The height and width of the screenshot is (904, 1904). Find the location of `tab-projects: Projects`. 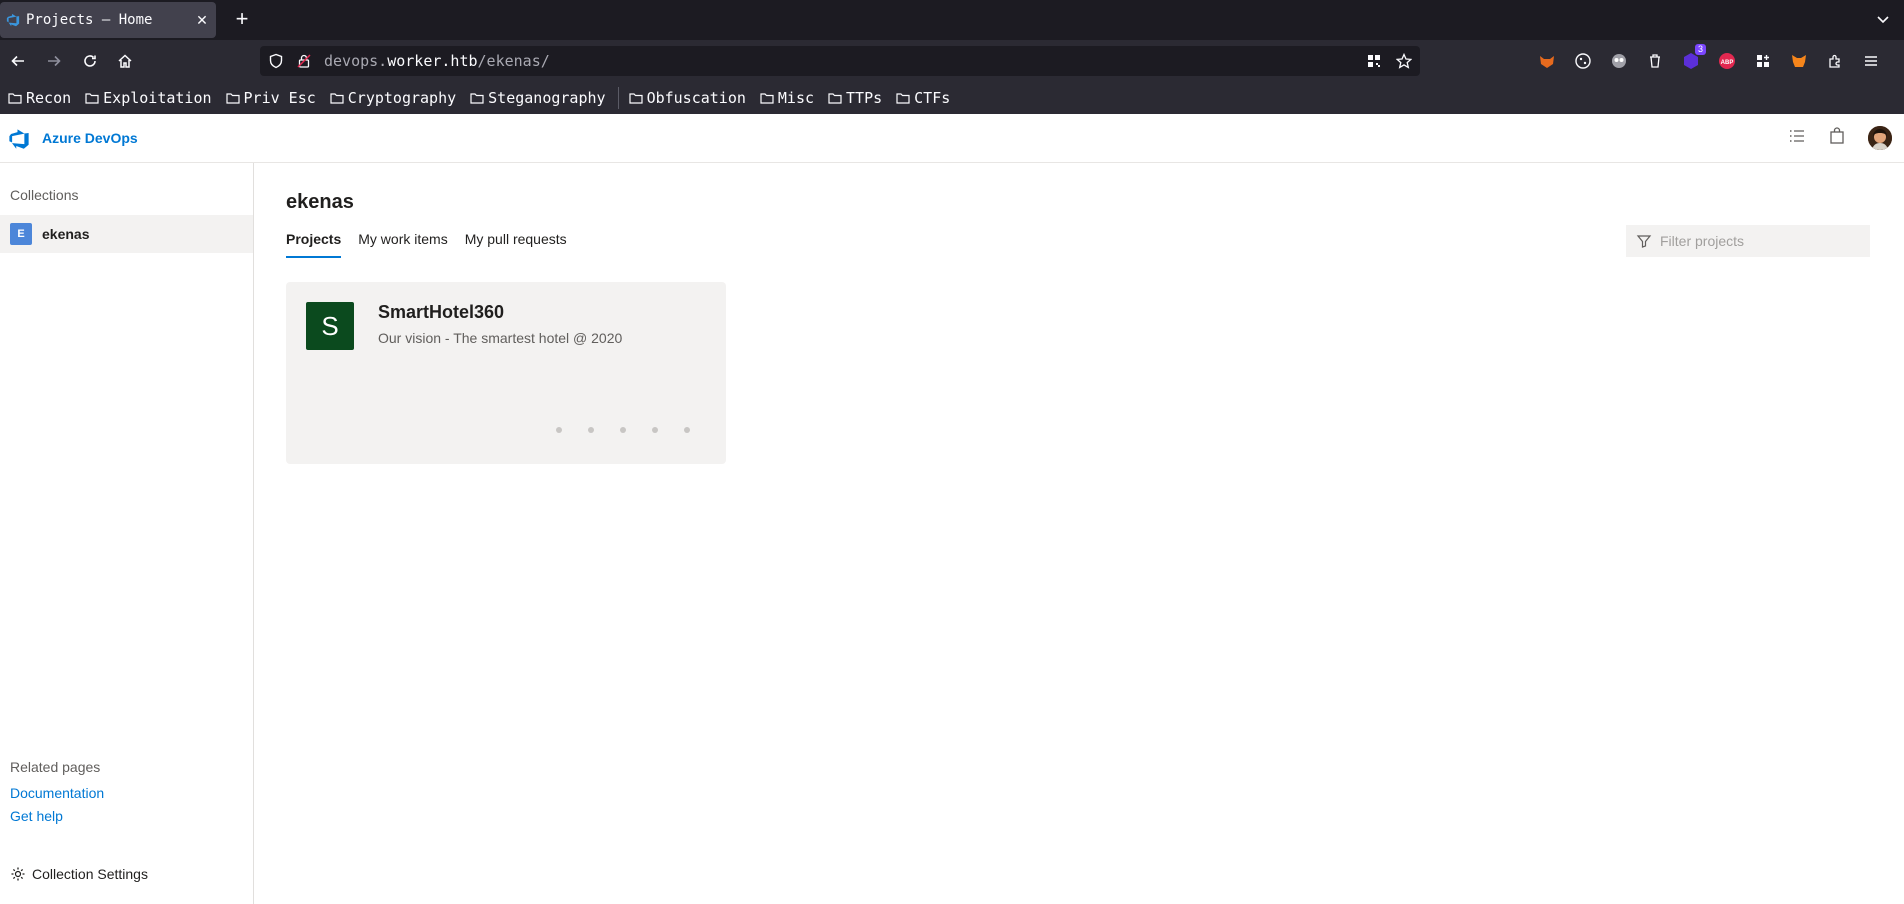

tab-projects: Projects is located at coordinates (314, 244).